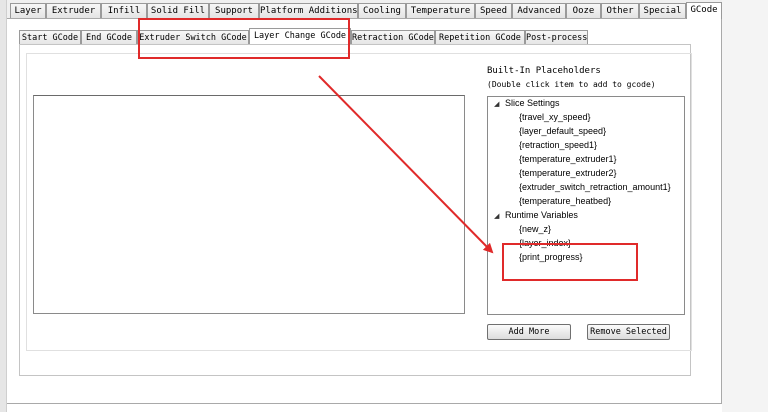  What do you see at coordinates (308, 10) in the screenshot?
I see `tab-platform-additions: Platform Additions` at bounding box center [308, 10].